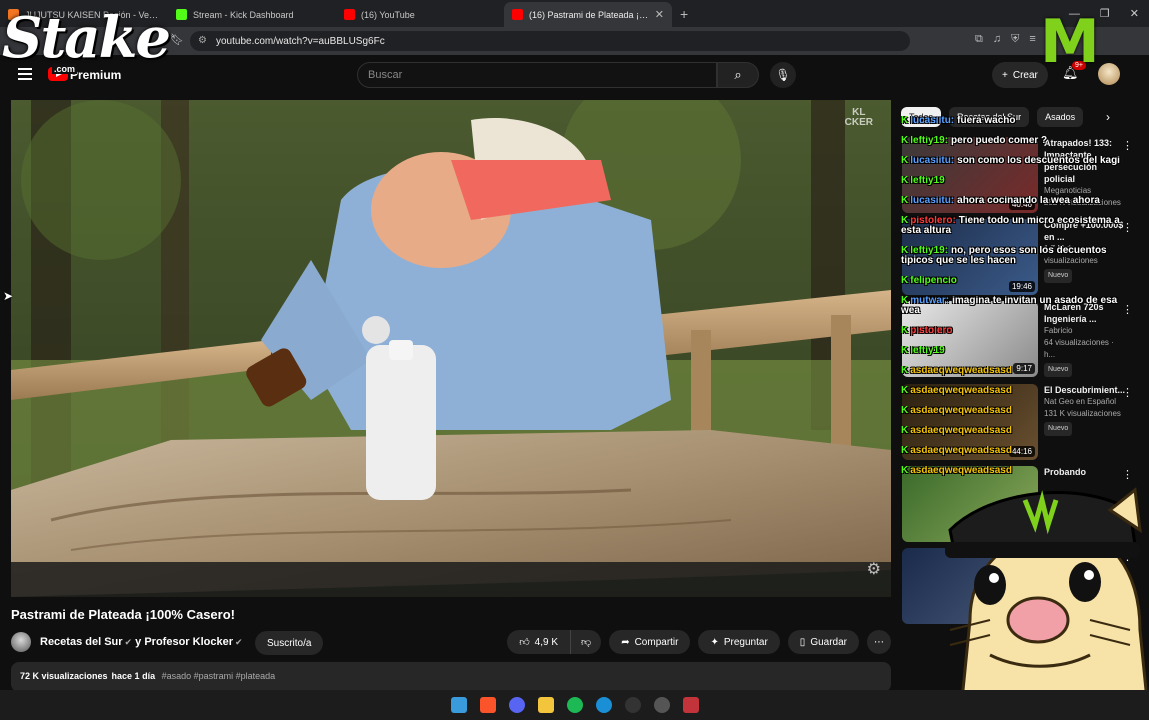 Image resolution: width=1149 pixels, height=720 pixels. Describe the element at coordinates (289, 643) in the screenshot. I see `subscribe-button: Suscrito/a` at that location.